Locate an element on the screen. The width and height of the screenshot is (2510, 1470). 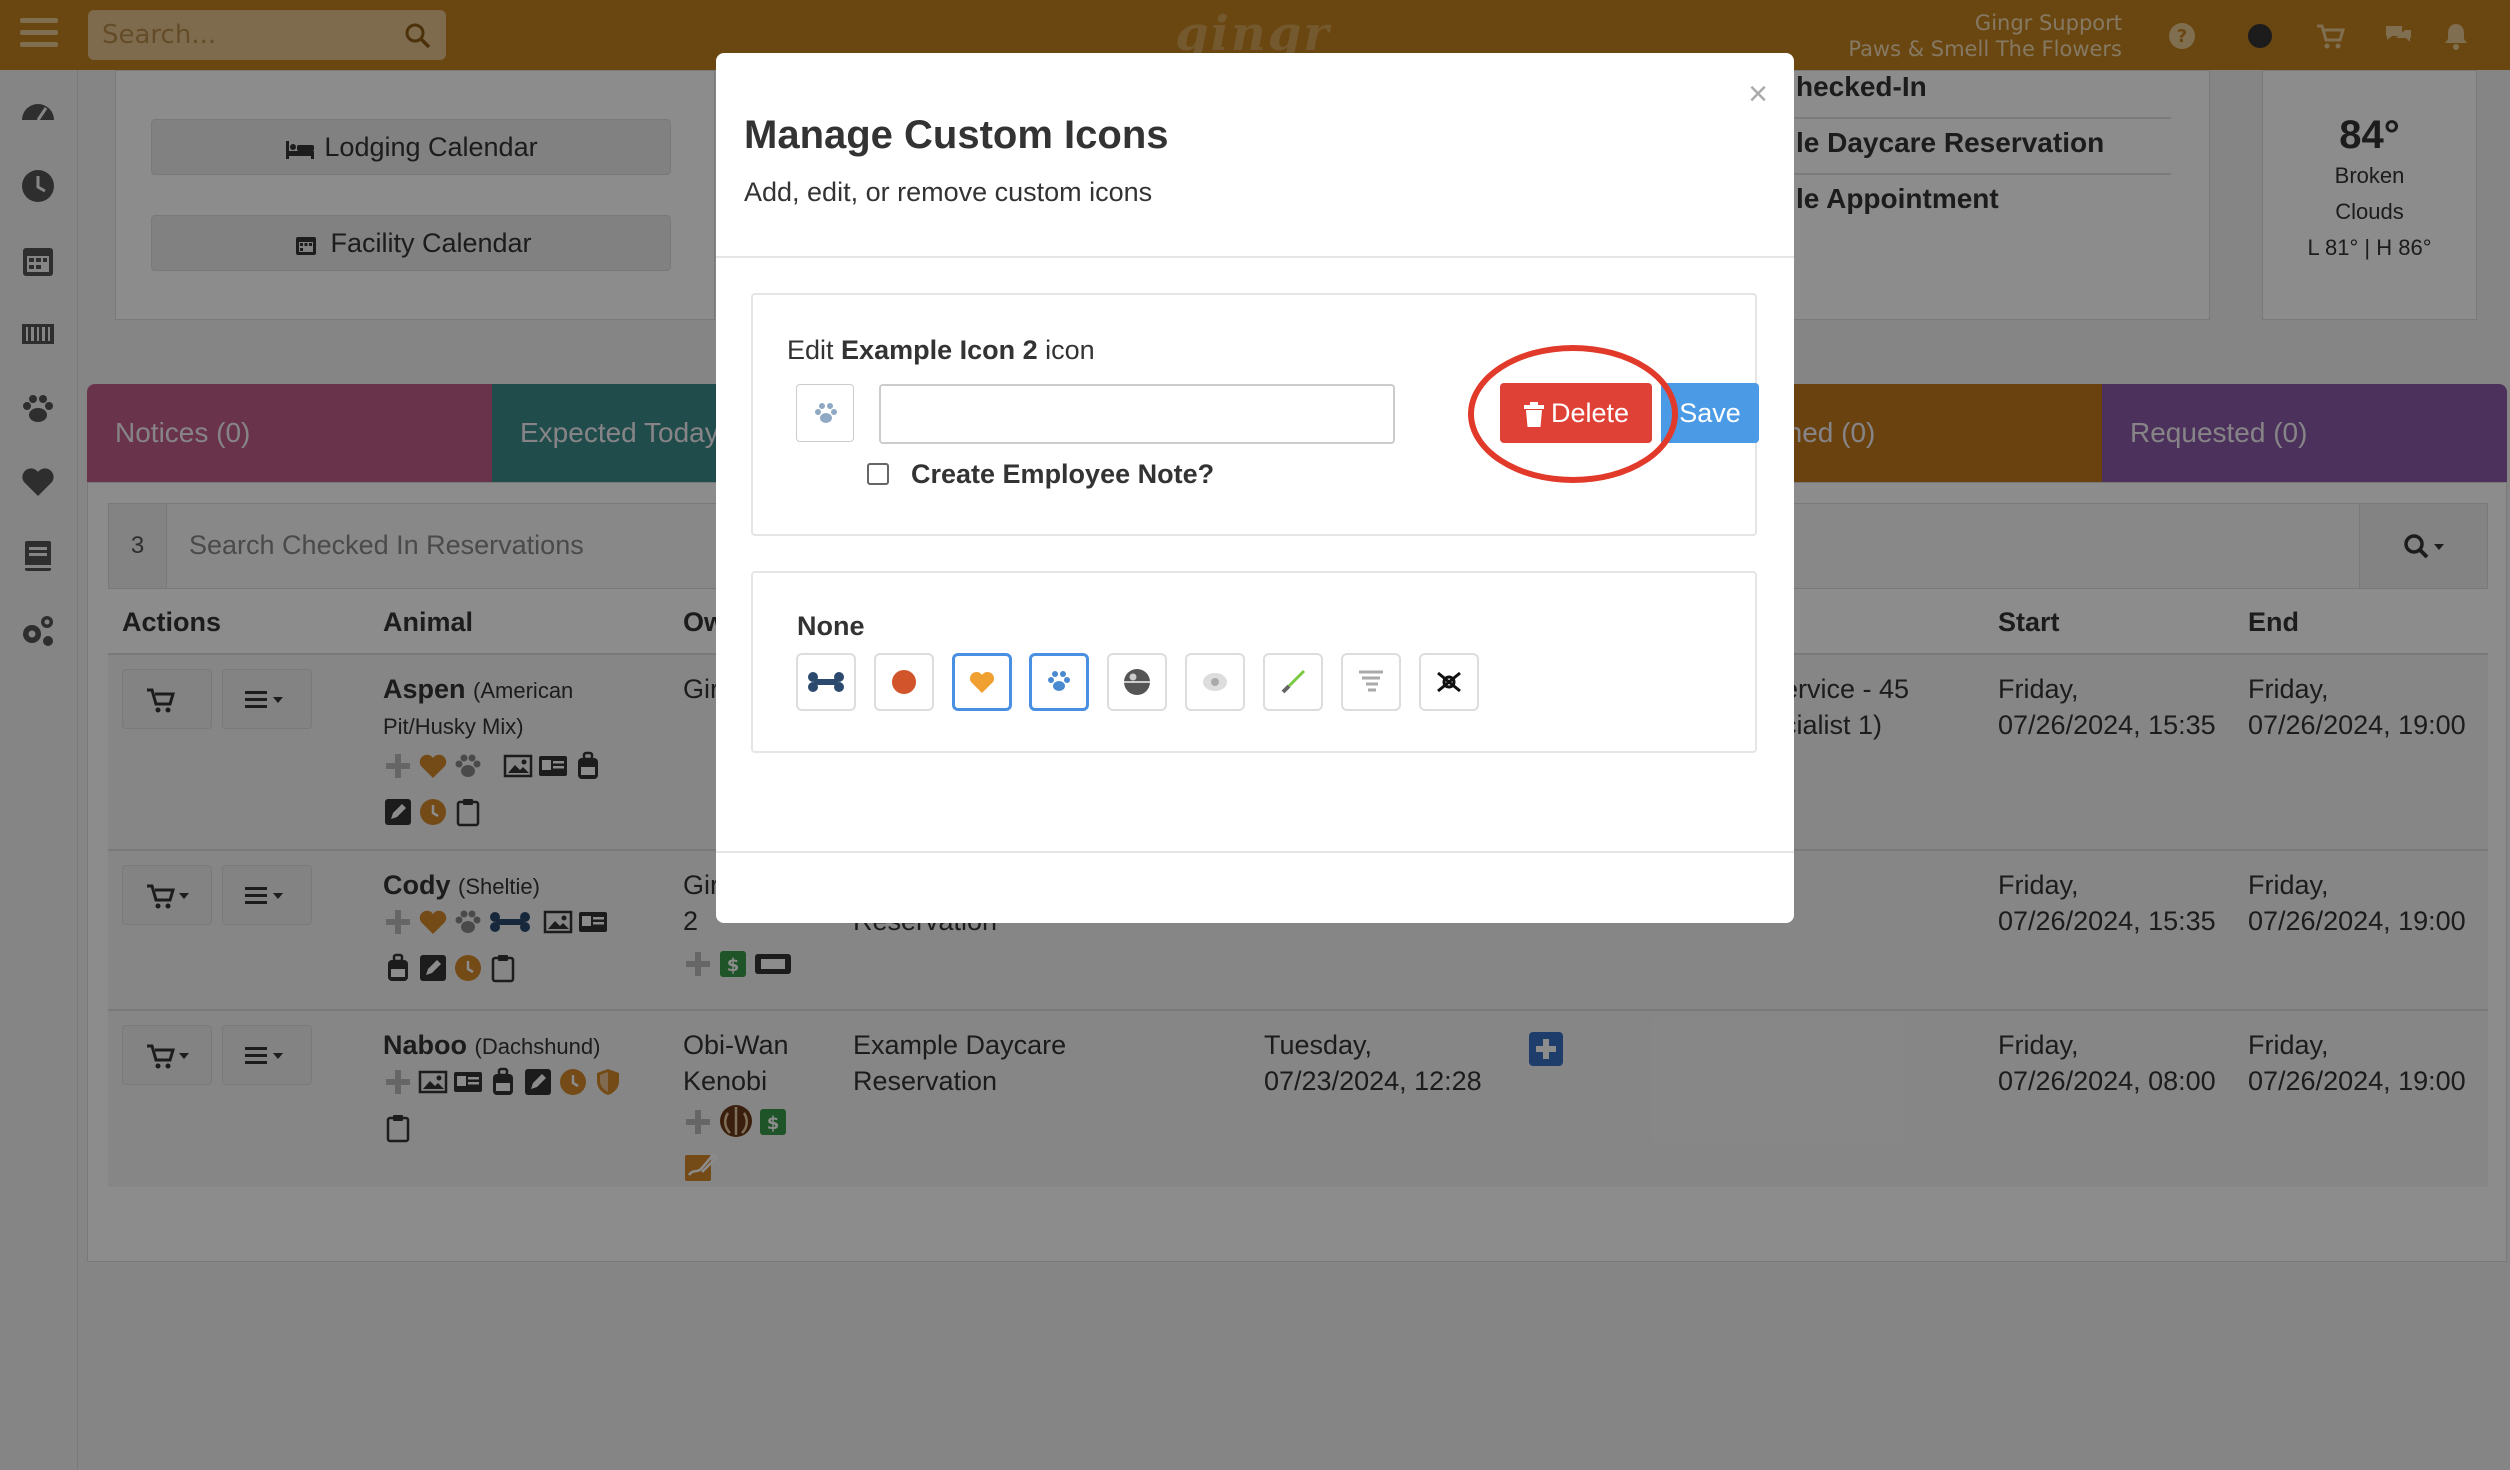
icon-picker-heading: None is located at coordinates (831, 626).